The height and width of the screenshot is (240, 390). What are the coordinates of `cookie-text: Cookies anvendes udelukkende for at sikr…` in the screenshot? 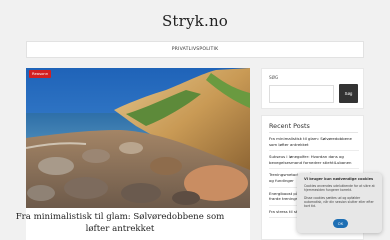 It's located at (339, 188).